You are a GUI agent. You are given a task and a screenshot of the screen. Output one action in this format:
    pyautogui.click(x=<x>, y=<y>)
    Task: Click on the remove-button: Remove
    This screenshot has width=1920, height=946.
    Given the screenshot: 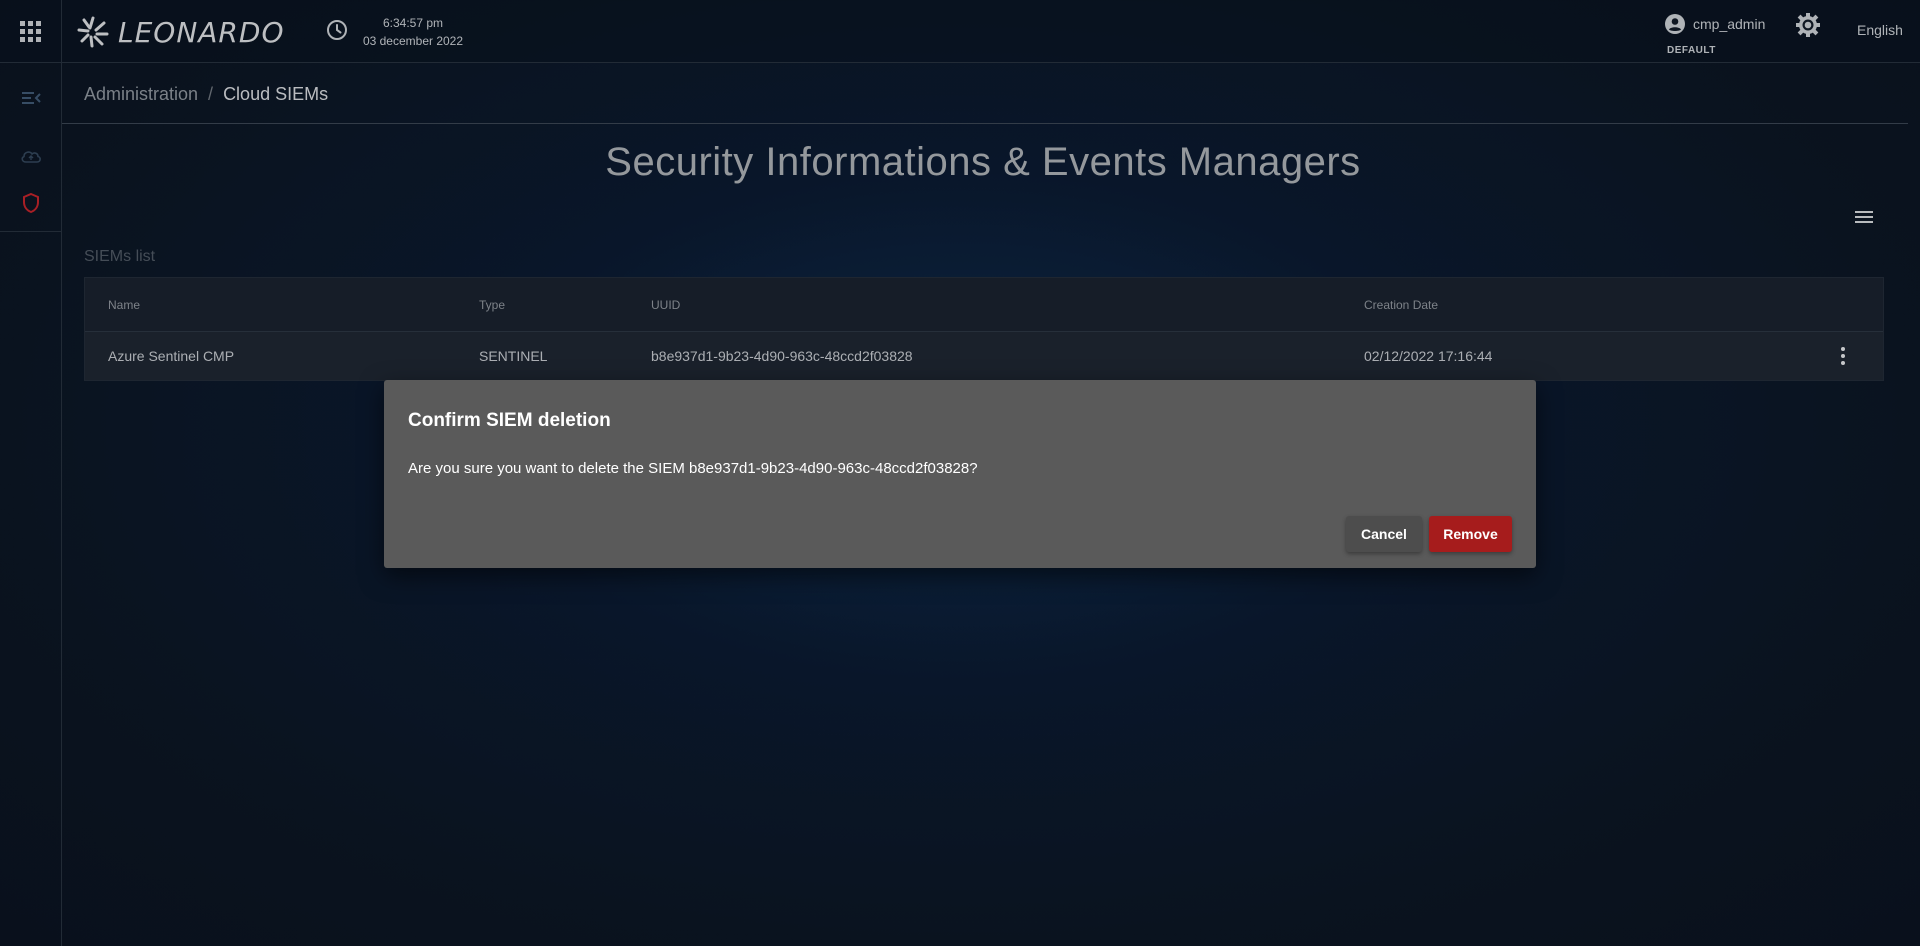 What is the action you would take?
    pyautogui.click(x=1470, y=534)
    